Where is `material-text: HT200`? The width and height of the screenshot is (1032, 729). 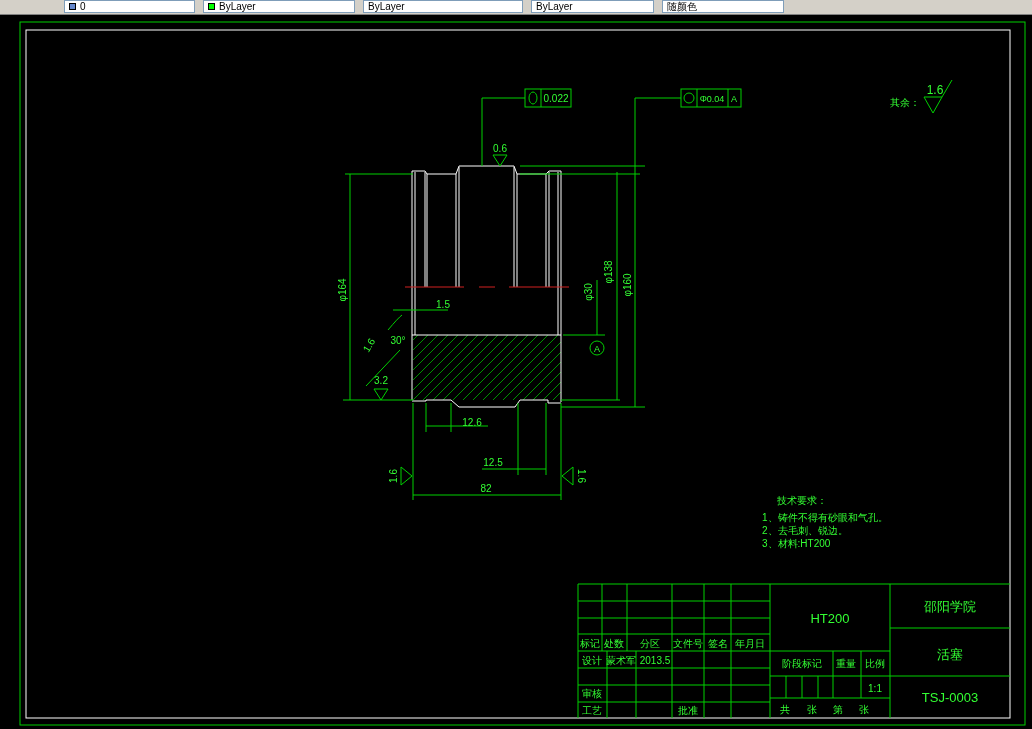
material-text: HT200 is located at coordinates (830, 618).